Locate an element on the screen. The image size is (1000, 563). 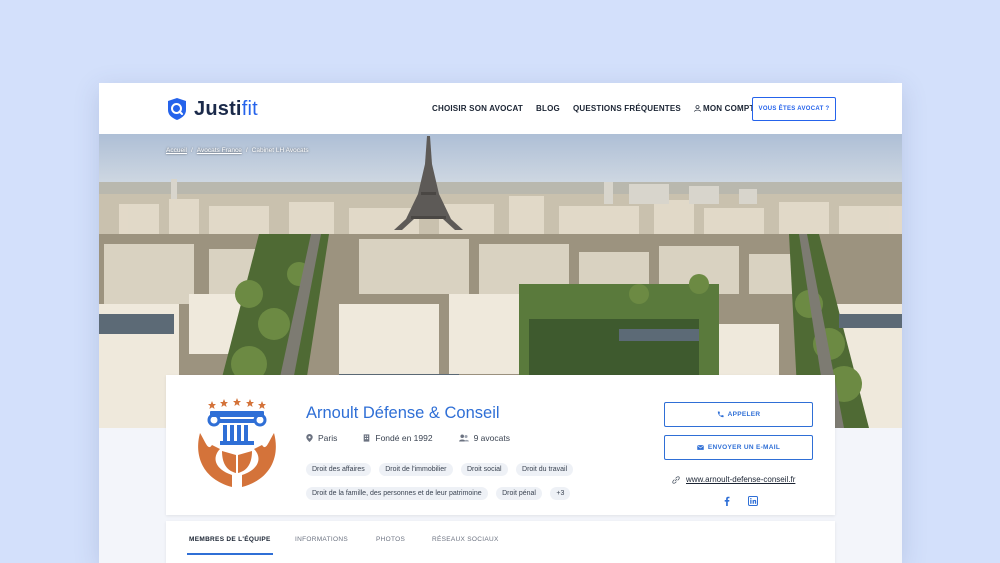
brand-name: Justifit is located at coordinates (226, 108).